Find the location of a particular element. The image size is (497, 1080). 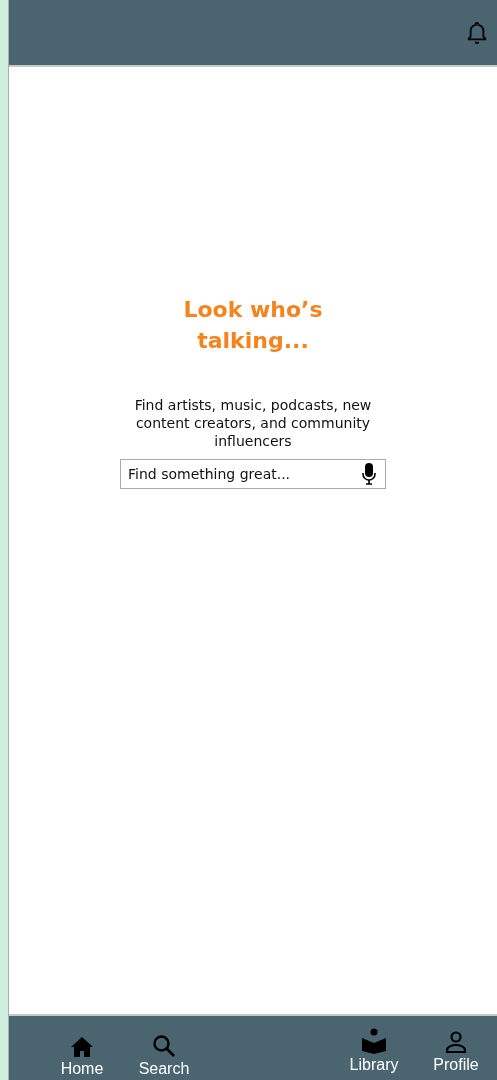

description-text: Find artists, music, podcasts, new content creators, and community influencers is located at coordinates (253, 423).